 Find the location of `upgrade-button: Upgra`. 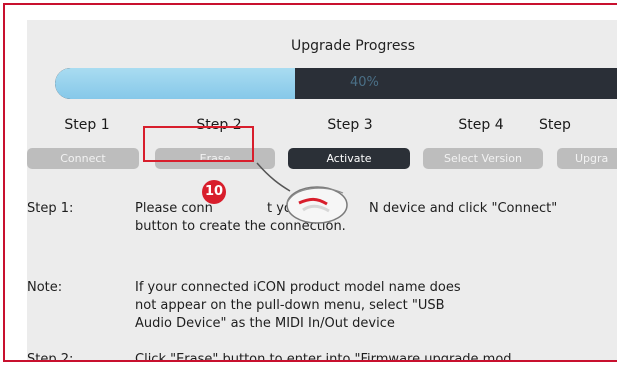

upgrade-button: Upgra is located at coordinates (587, 158).